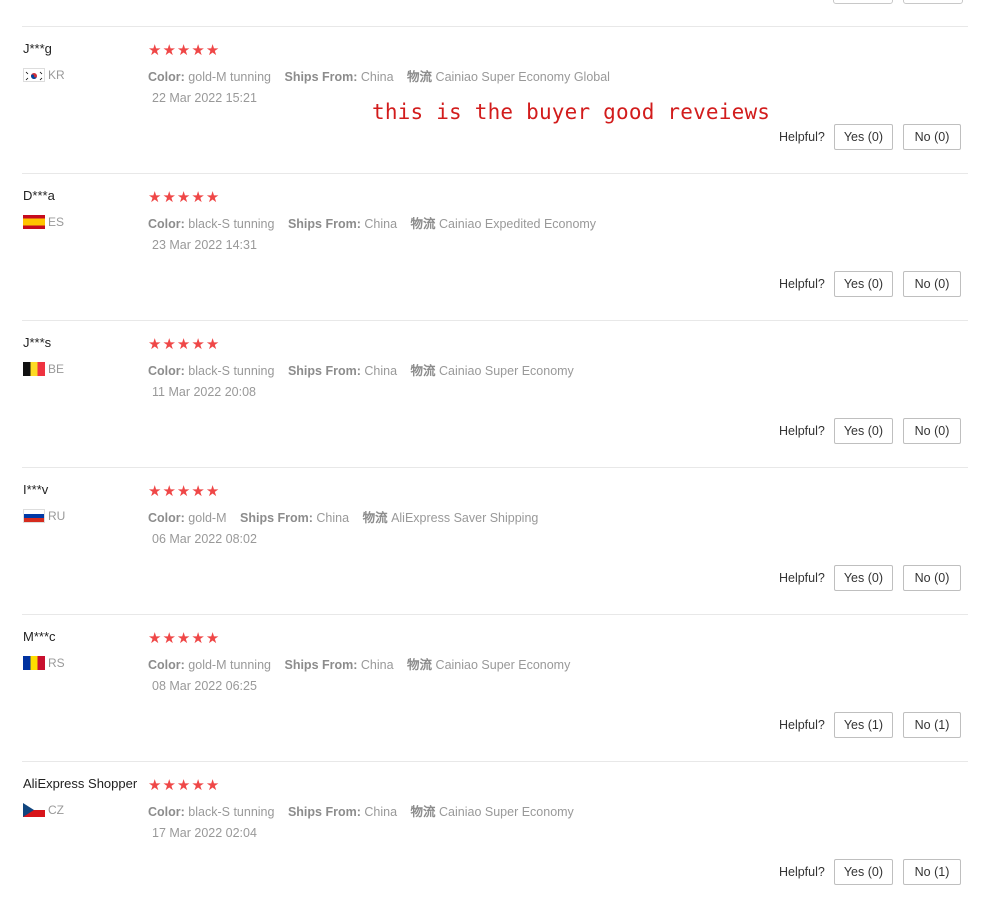 The width and height of the screenshot is (992, 908). I want to click on cz-flag-triangle, so click(28, 810).